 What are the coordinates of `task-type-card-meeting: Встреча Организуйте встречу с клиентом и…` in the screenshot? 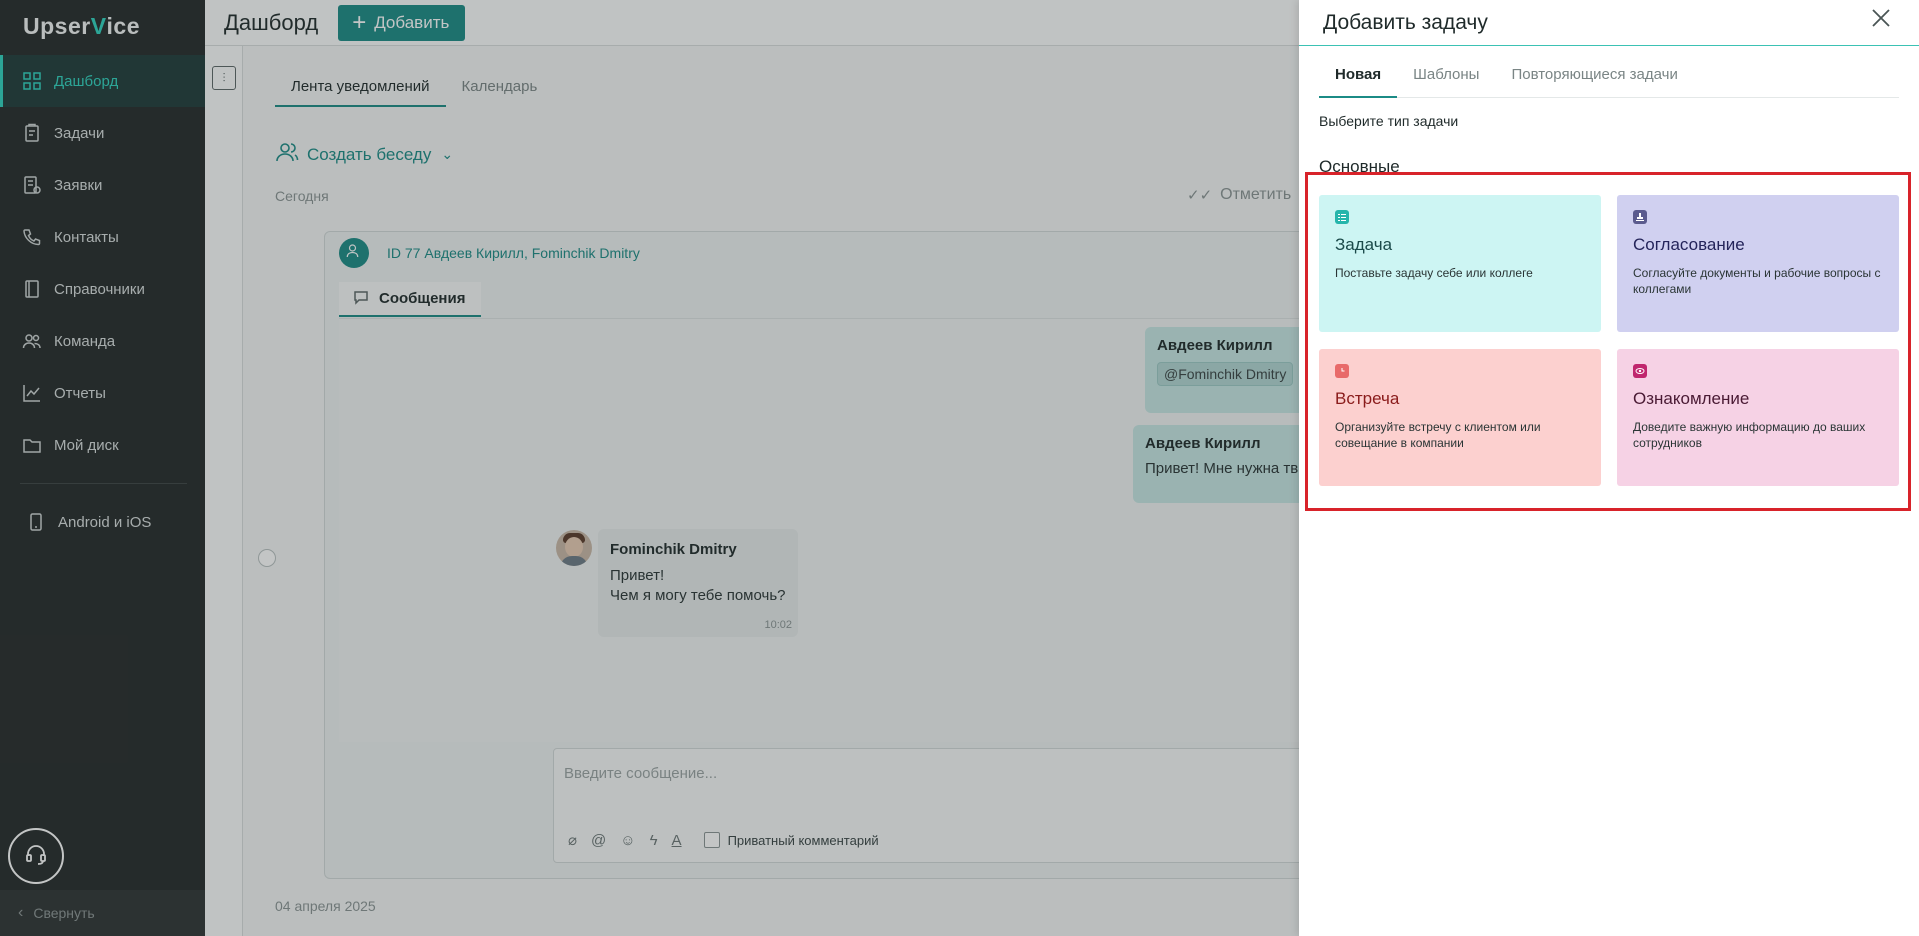 It's located at (1460, 417).